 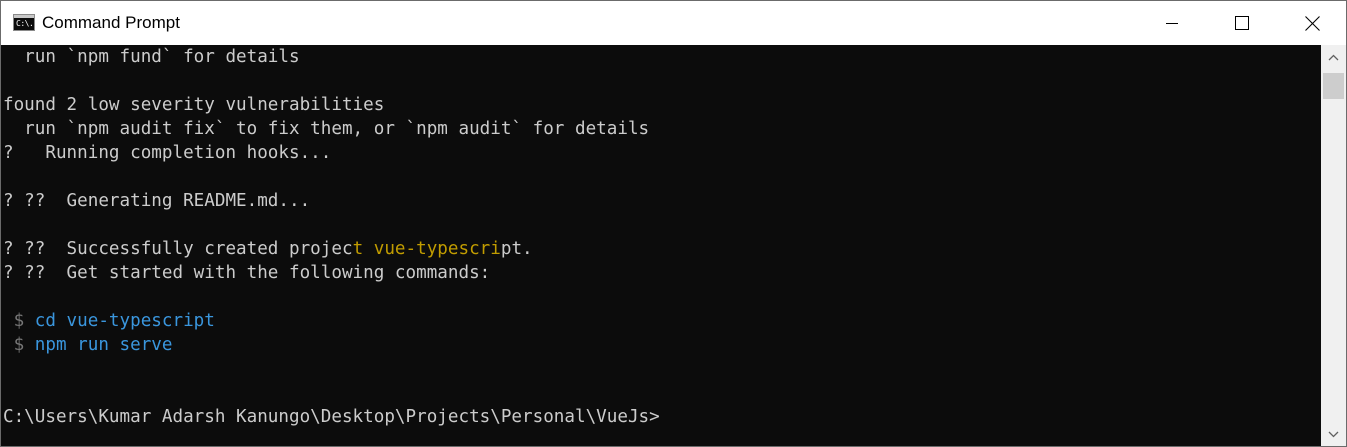 What do you see at coordinates (673, 23) in the screenshot?
I see `title-bar: C:\. Command Prompt` at bounding box center [673, 23].